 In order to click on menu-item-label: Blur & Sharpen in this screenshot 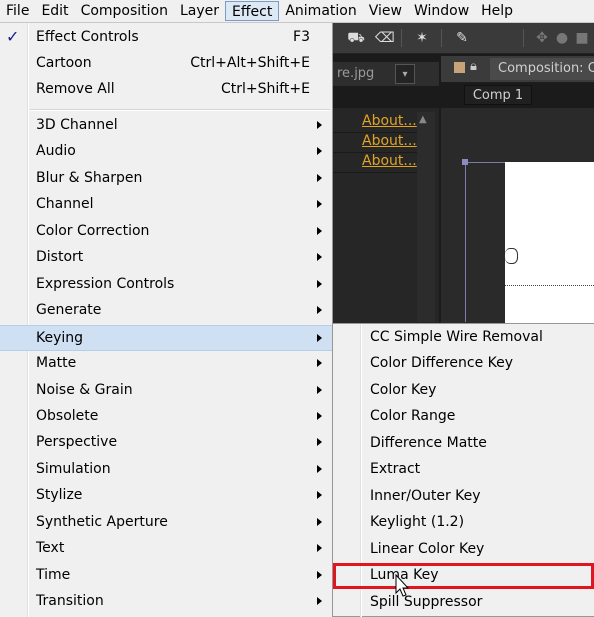, I will do `click(89, 178)`.